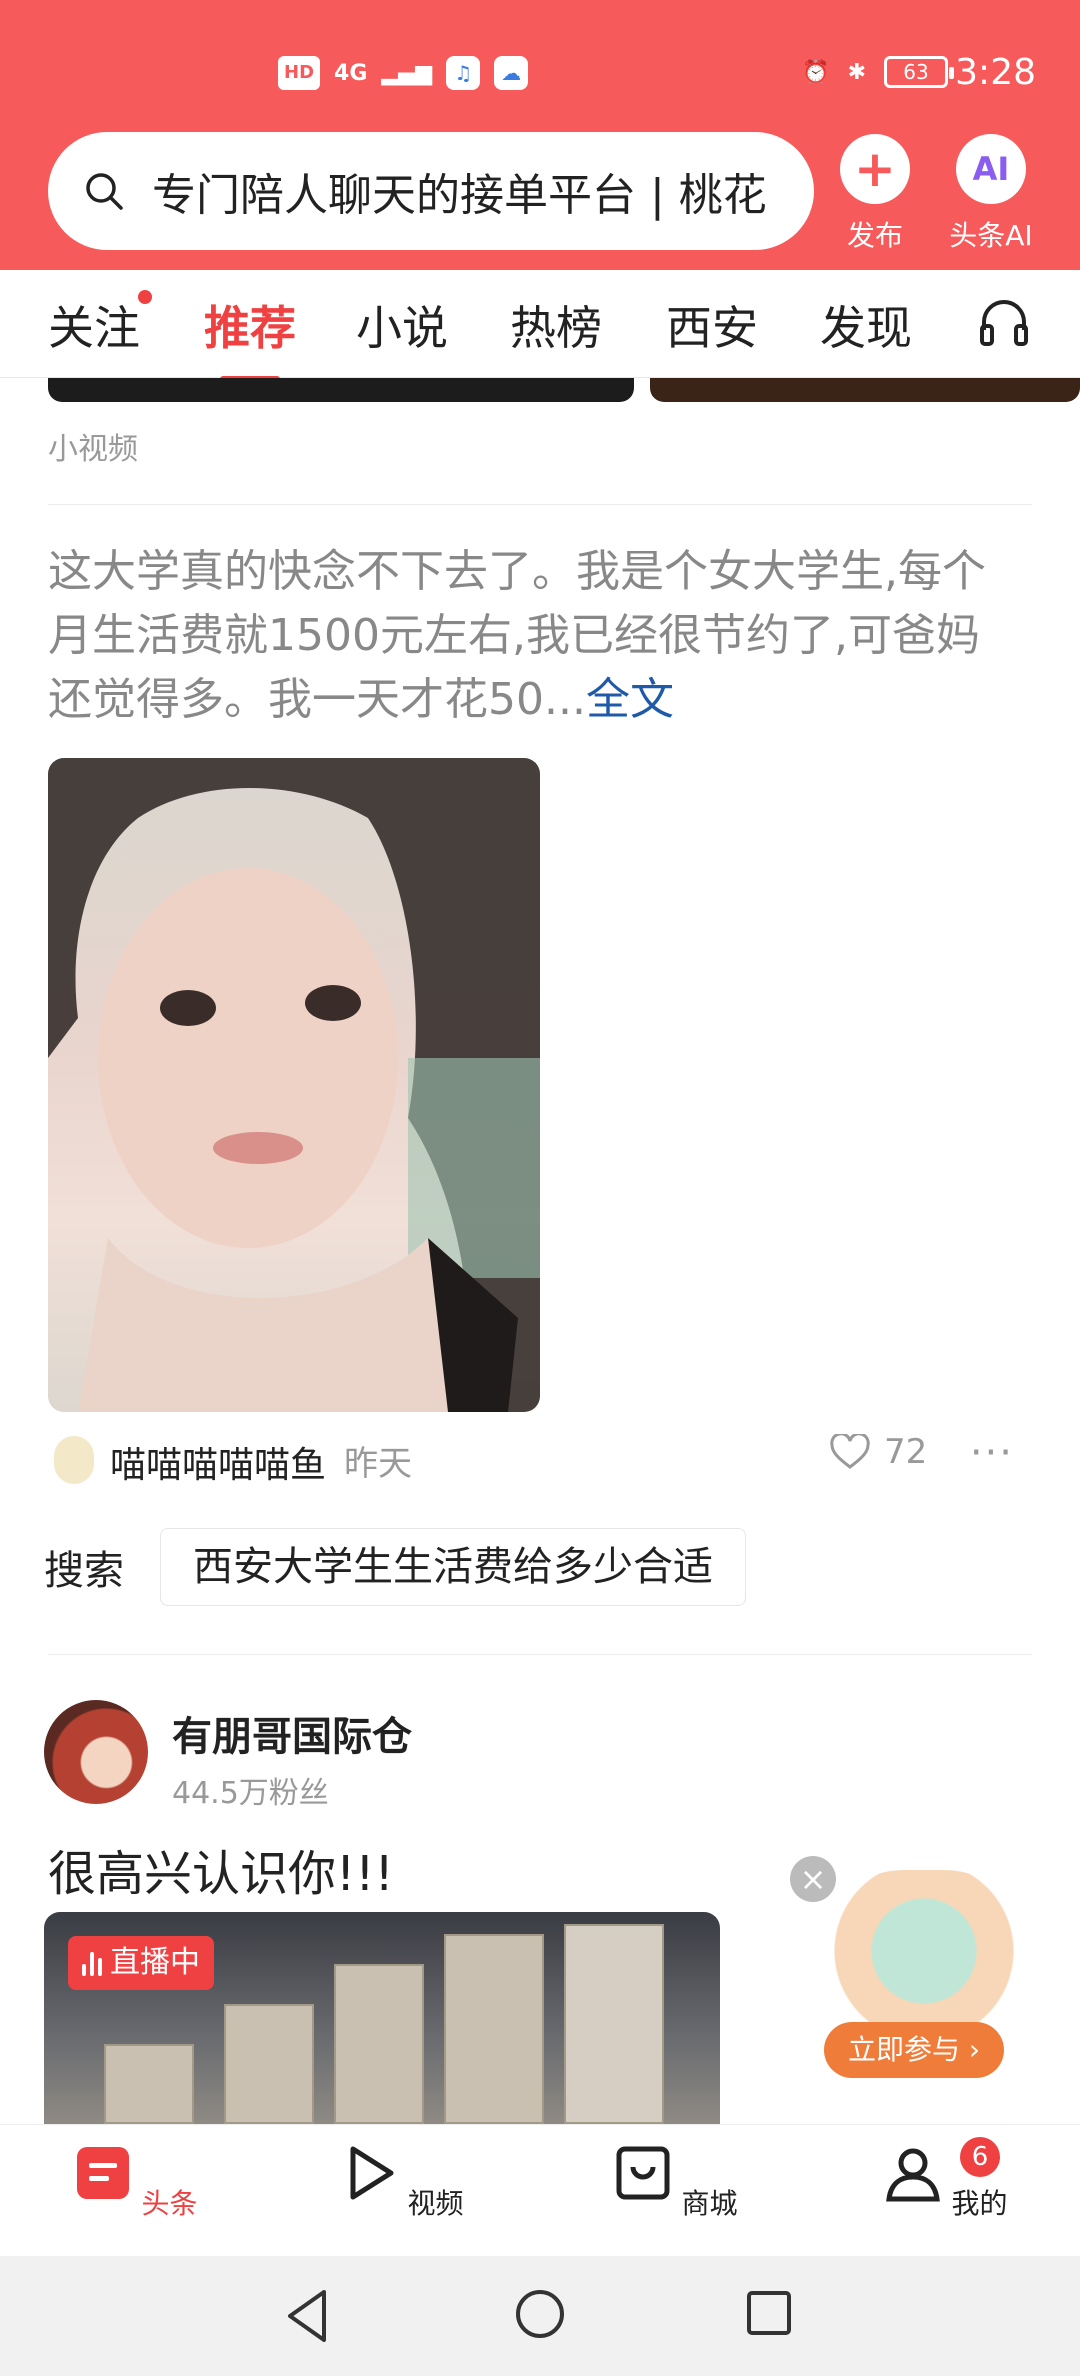  What do you see at coordinates (540, 2190) in the screenshot?
I see `bottom-nav: 头条 视频 商城 我的 6` at bounding box center [540, 2190].